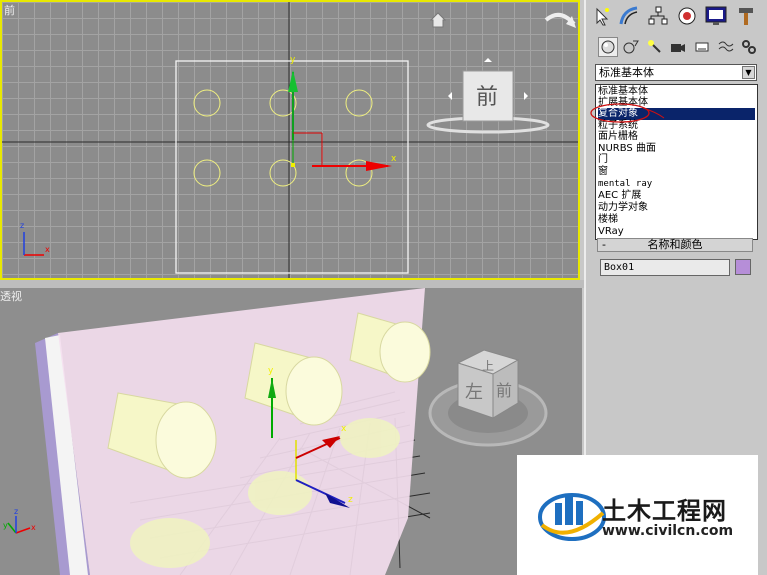  Describe the element at coordinates (676, 172) in the screenshot. I see `dropdown-option: 窗` at that location.